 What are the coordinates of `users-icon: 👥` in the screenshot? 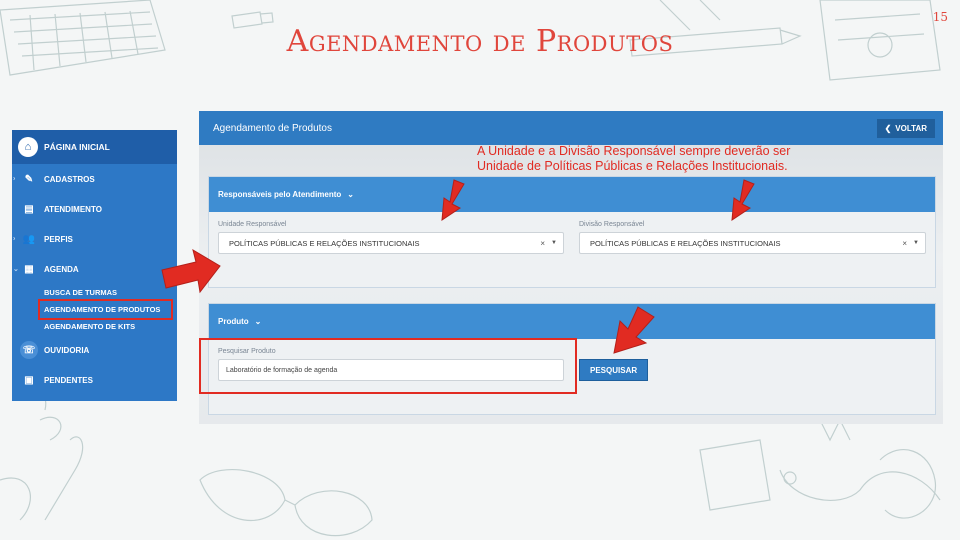 It's located at (29, 239).